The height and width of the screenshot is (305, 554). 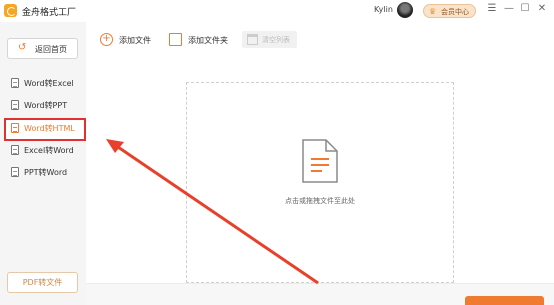 I want to click on back-arrow-icon: ↺, so click(x=22, y=47).